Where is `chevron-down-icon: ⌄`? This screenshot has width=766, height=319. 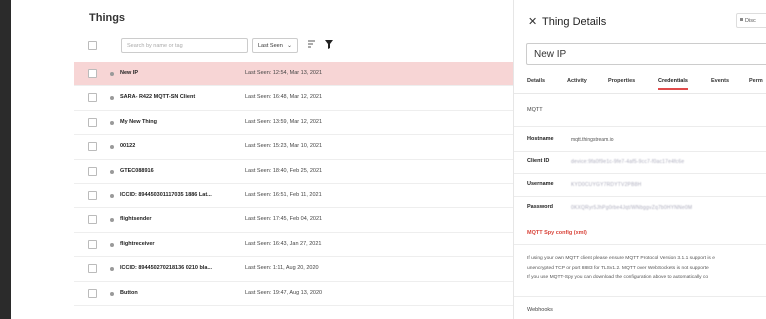 chevron-down-icon: ⌄ is located at coordinates (289, 46).